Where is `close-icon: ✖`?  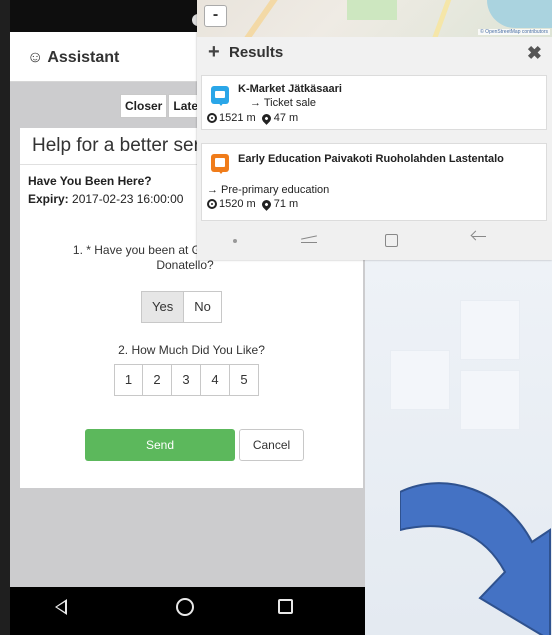
close-icon: ✖ is located at coordinates (534, 53).